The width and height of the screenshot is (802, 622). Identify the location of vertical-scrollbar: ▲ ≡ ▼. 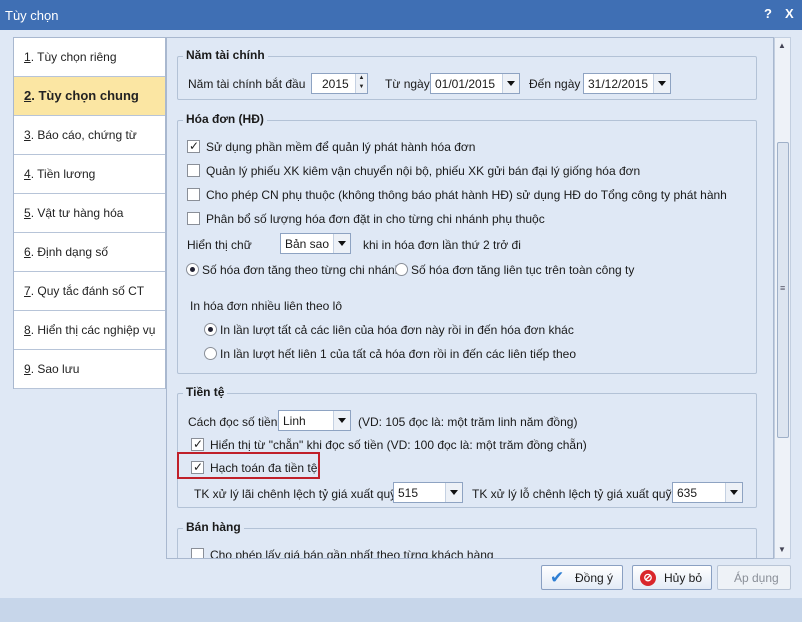
(782, 298).